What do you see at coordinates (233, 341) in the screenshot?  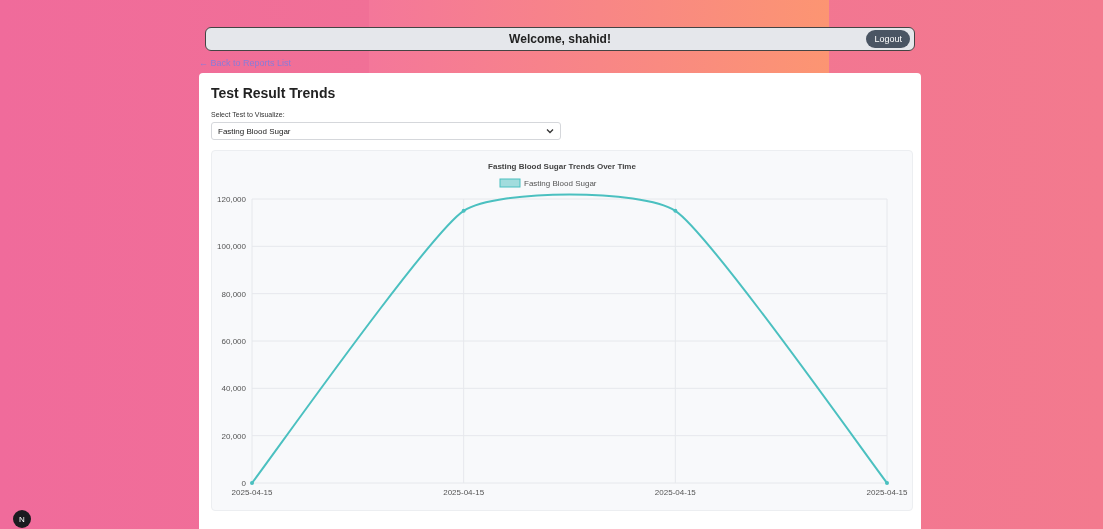 I see `y-tick-label: 60,000` at bounding box center [233, 341].